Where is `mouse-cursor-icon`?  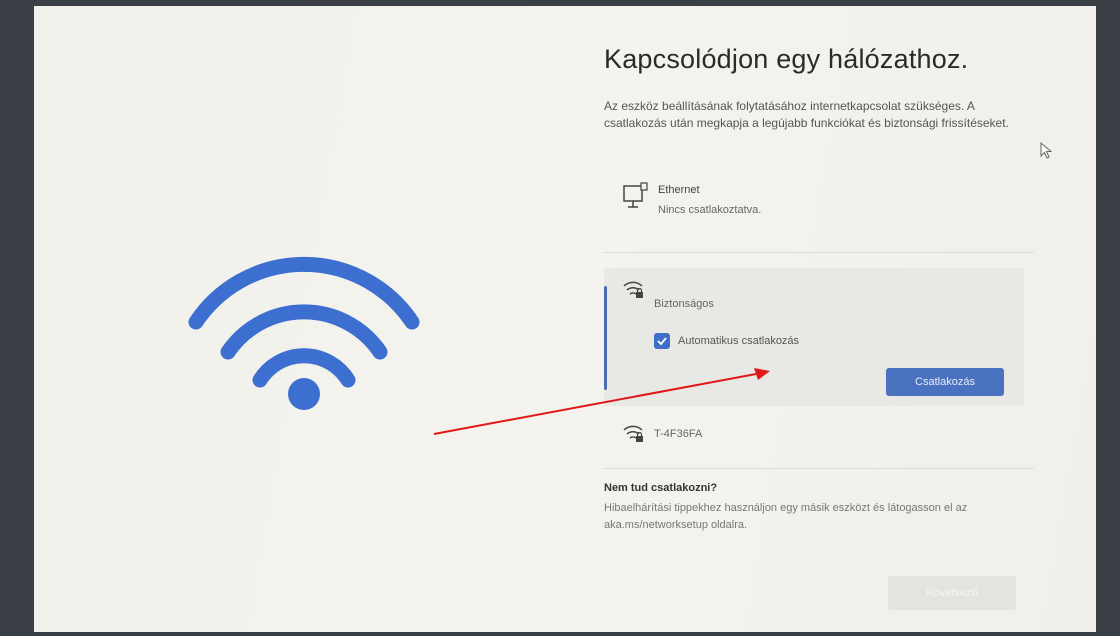 mouse-cursor-icon is located at coordinates (1046, 150).